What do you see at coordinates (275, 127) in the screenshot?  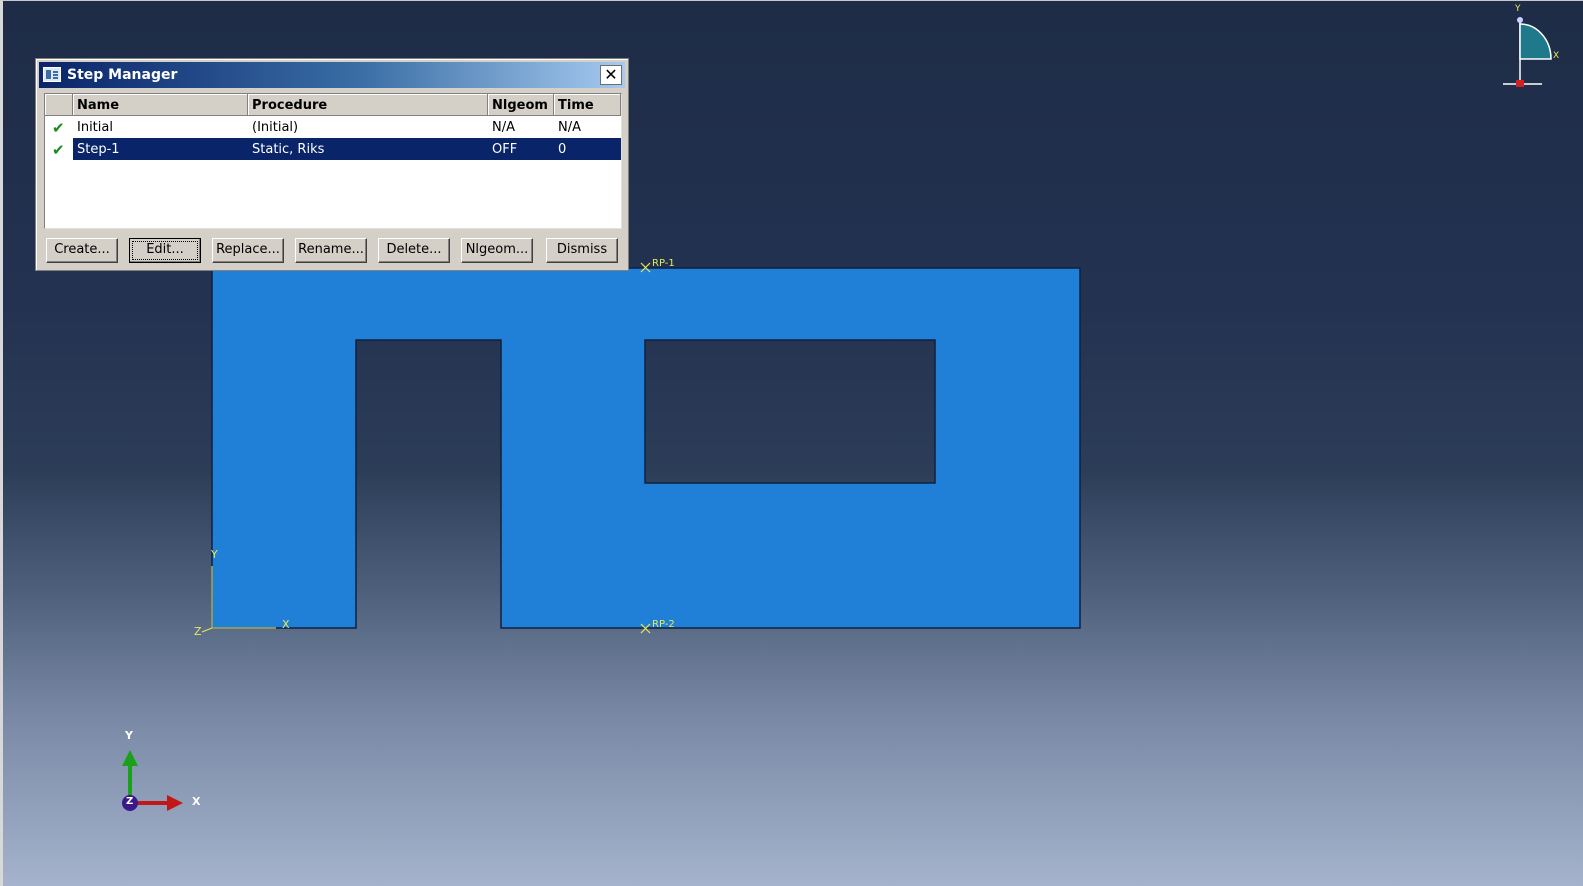 I see `procedure-cell: (Initial)` at bounding box center [275, 127].